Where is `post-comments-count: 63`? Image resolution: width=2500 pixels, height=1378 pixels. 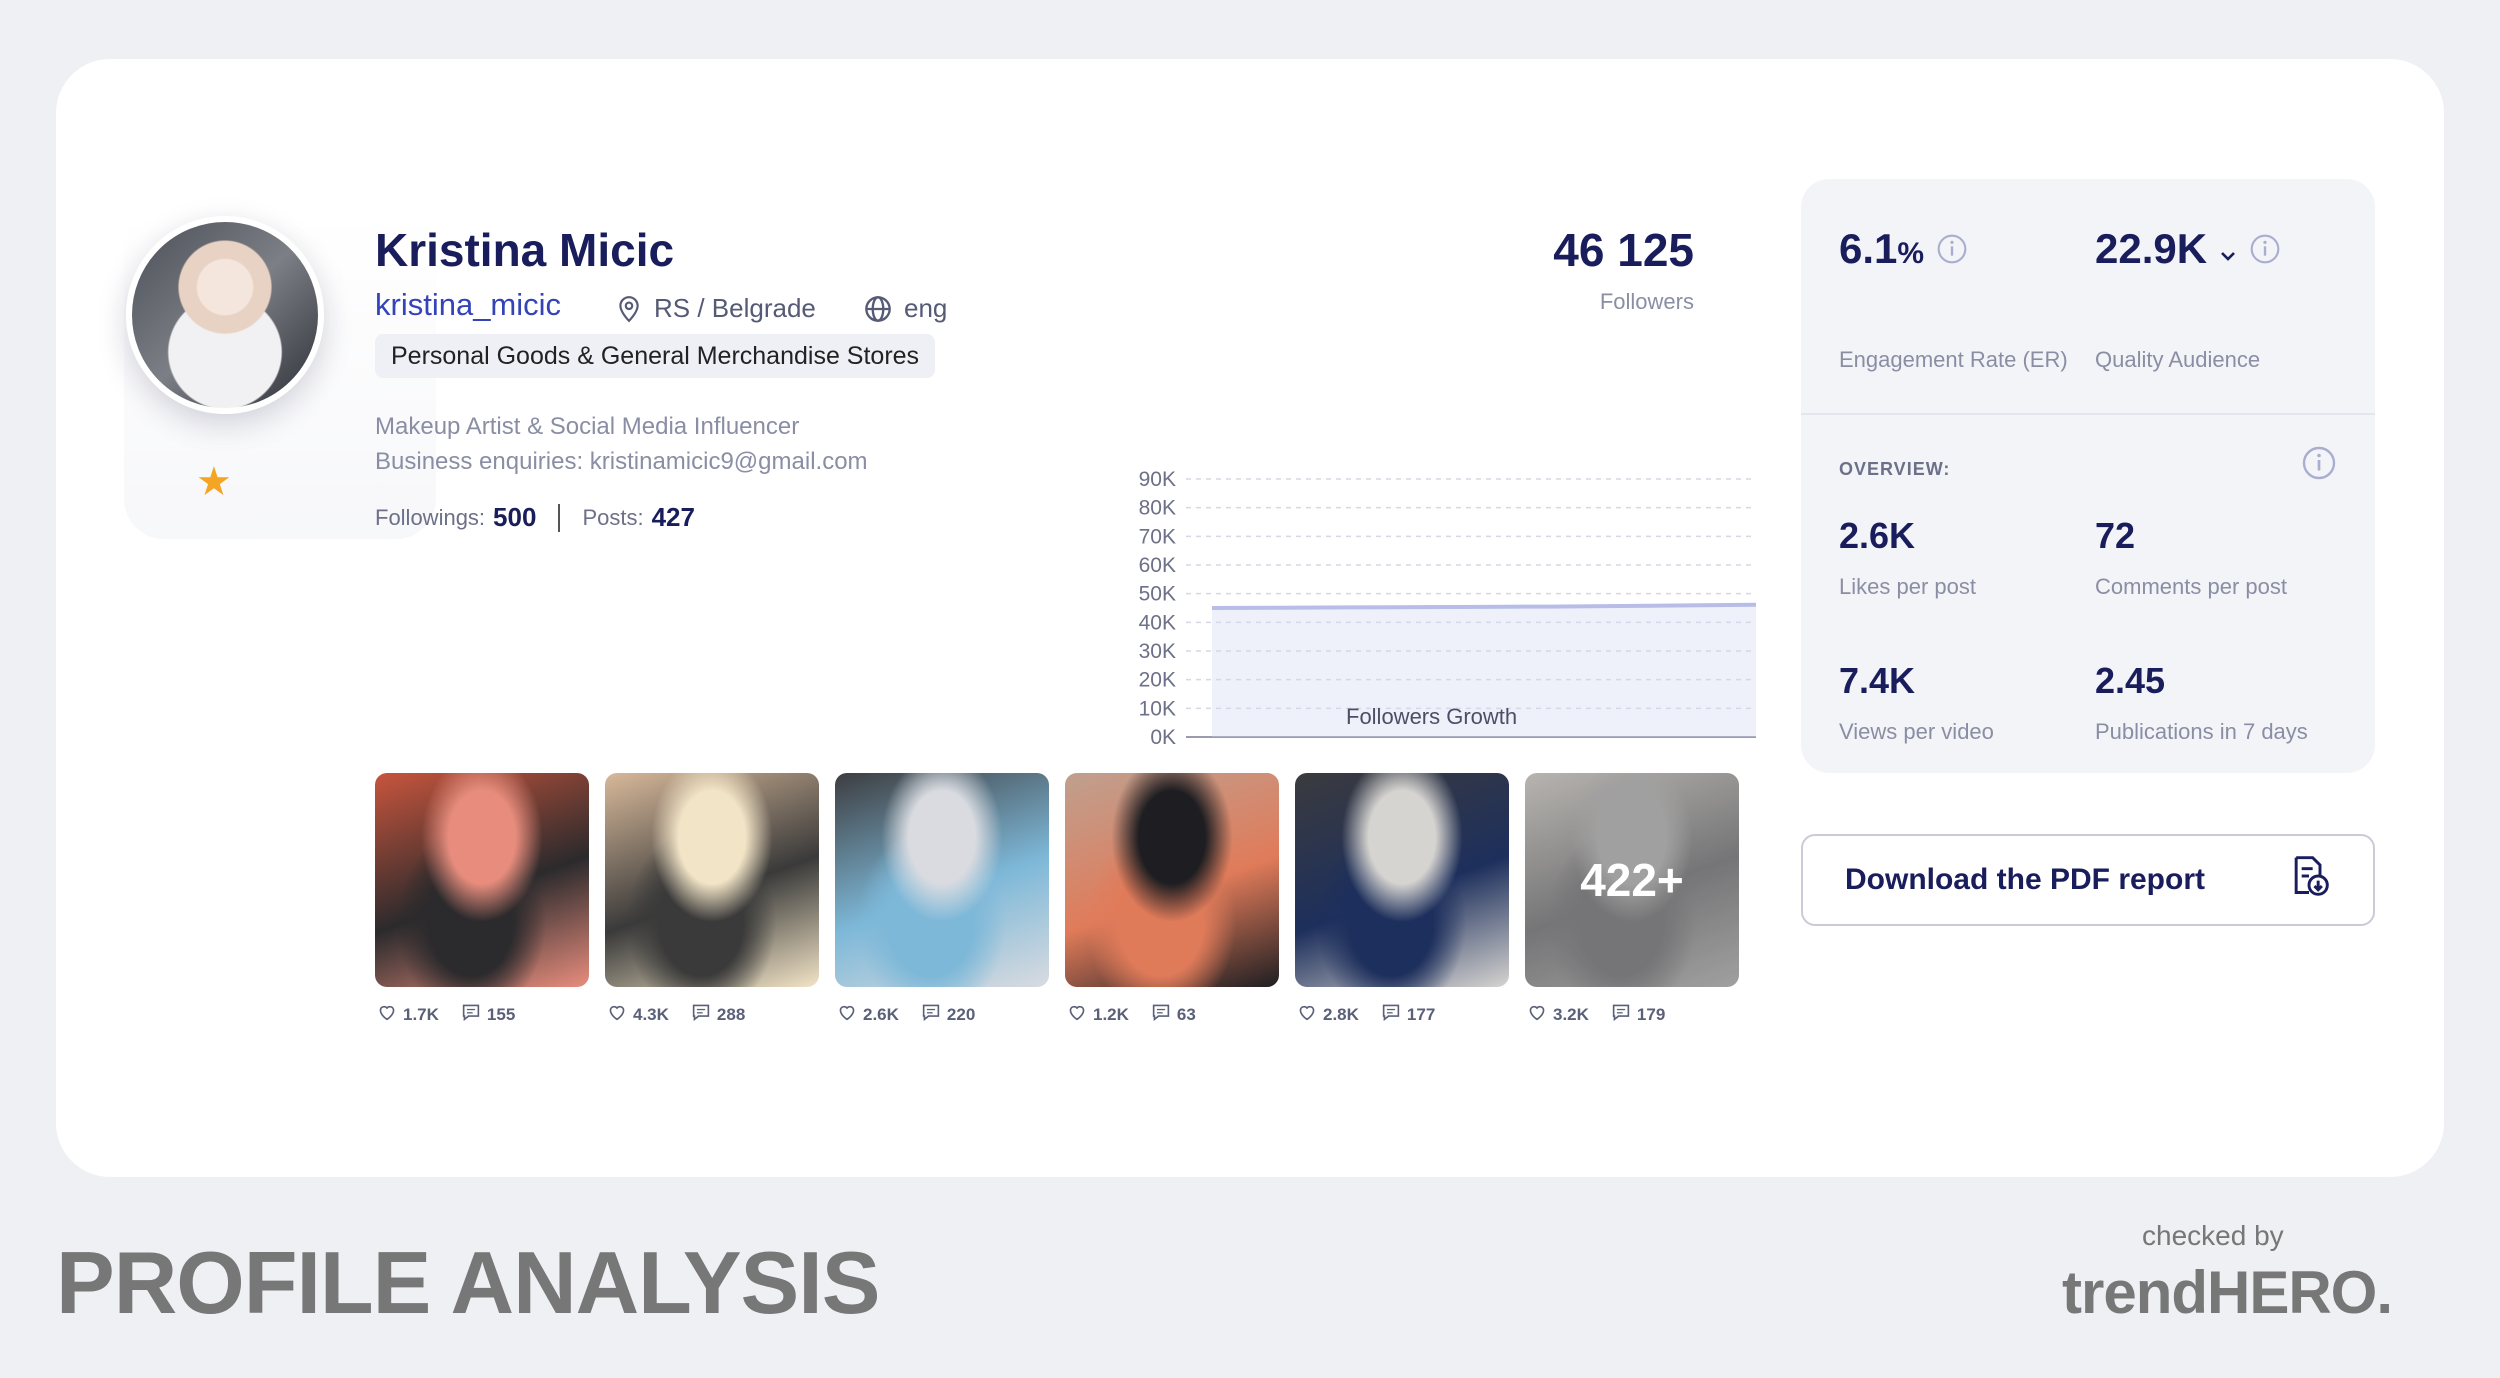 post-comments-count: 63 is located at coordinates (1186, 1014).